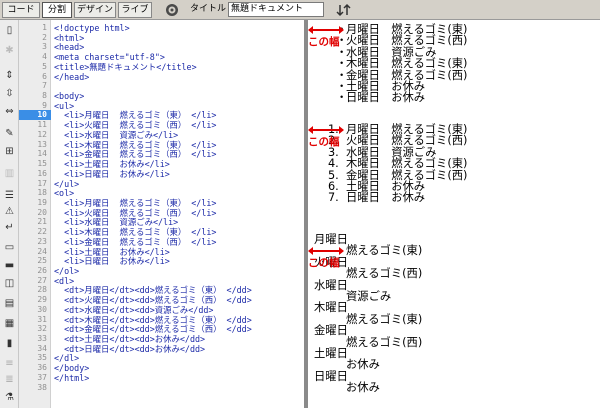 This screenshot has height=408, width=600. Describe the element at coordinates (129, 339) in the screenshot. I see `code-line: <dt>土曜日</dt><dd>お休み</dd>` at that location.